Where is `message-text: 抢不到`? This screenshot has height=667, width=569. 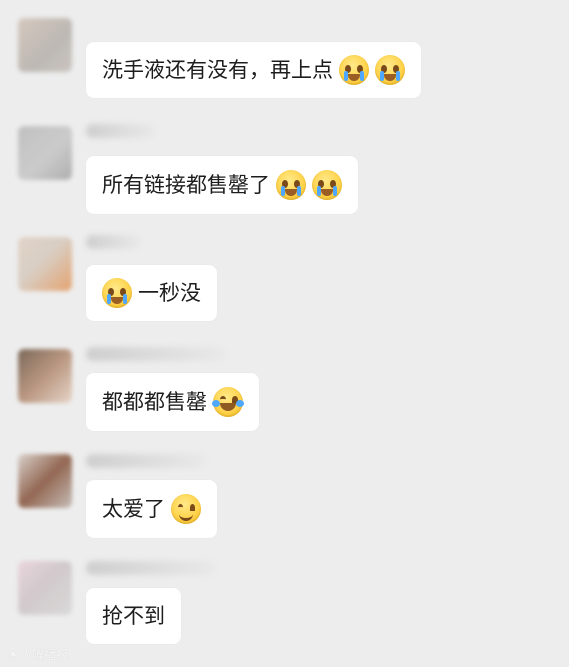
message-text: 抢不到 is located at coordinates (133, 615).